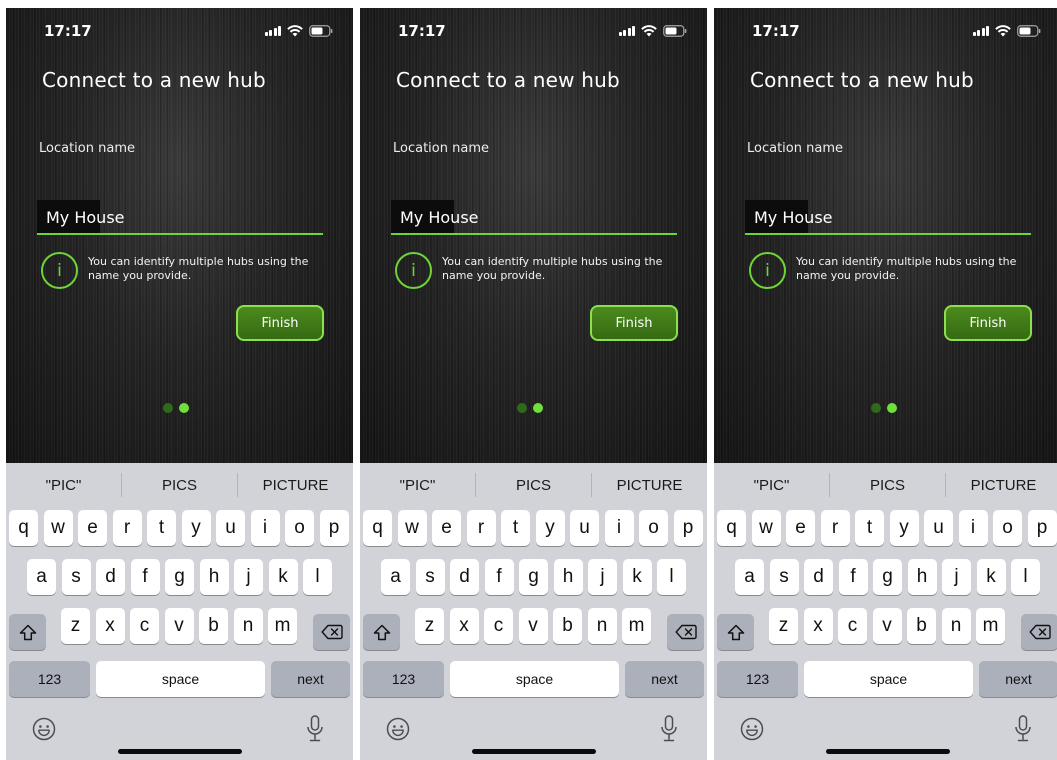  I want to click on key-y: y, so click(904, 528).